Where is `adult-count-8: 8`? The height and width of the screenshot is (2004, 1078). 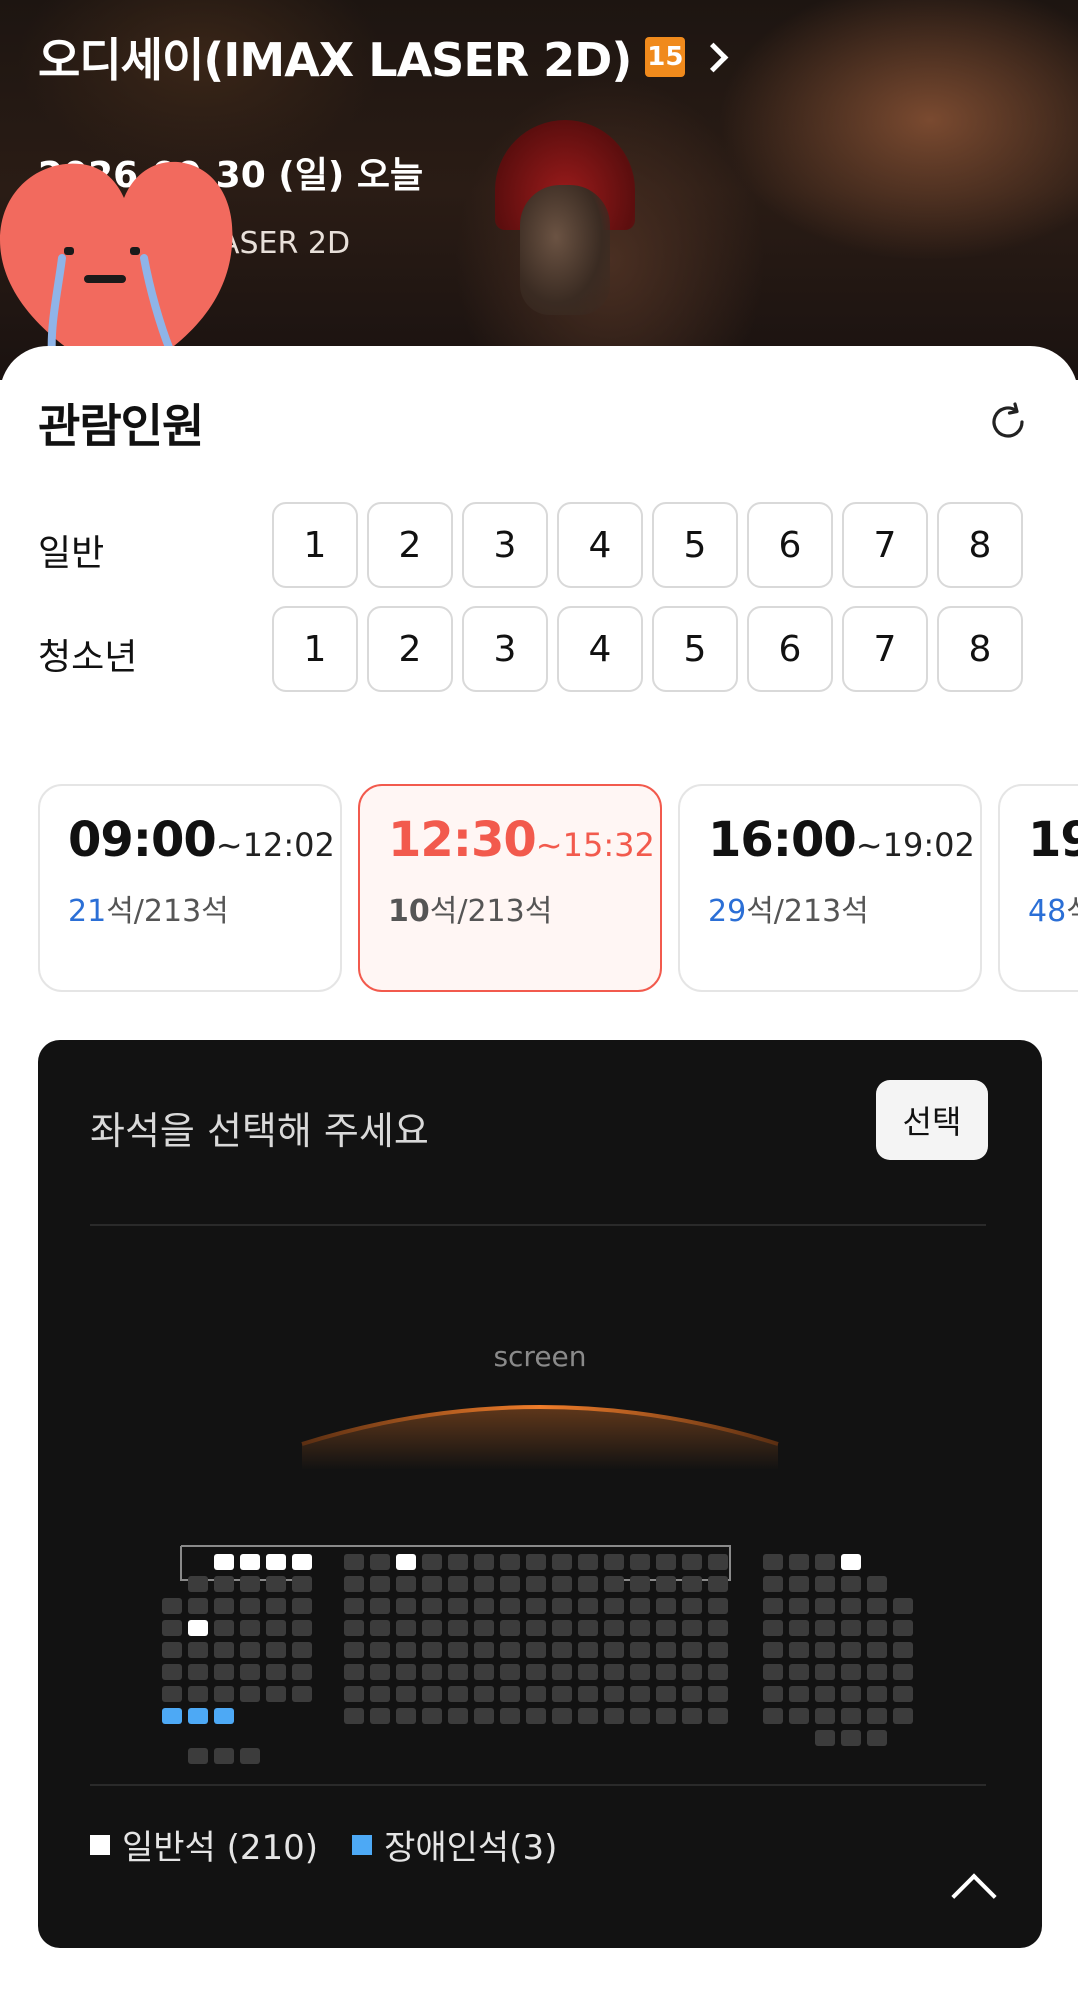
adult-count-8: 8 is located at coordinates (980, 545).